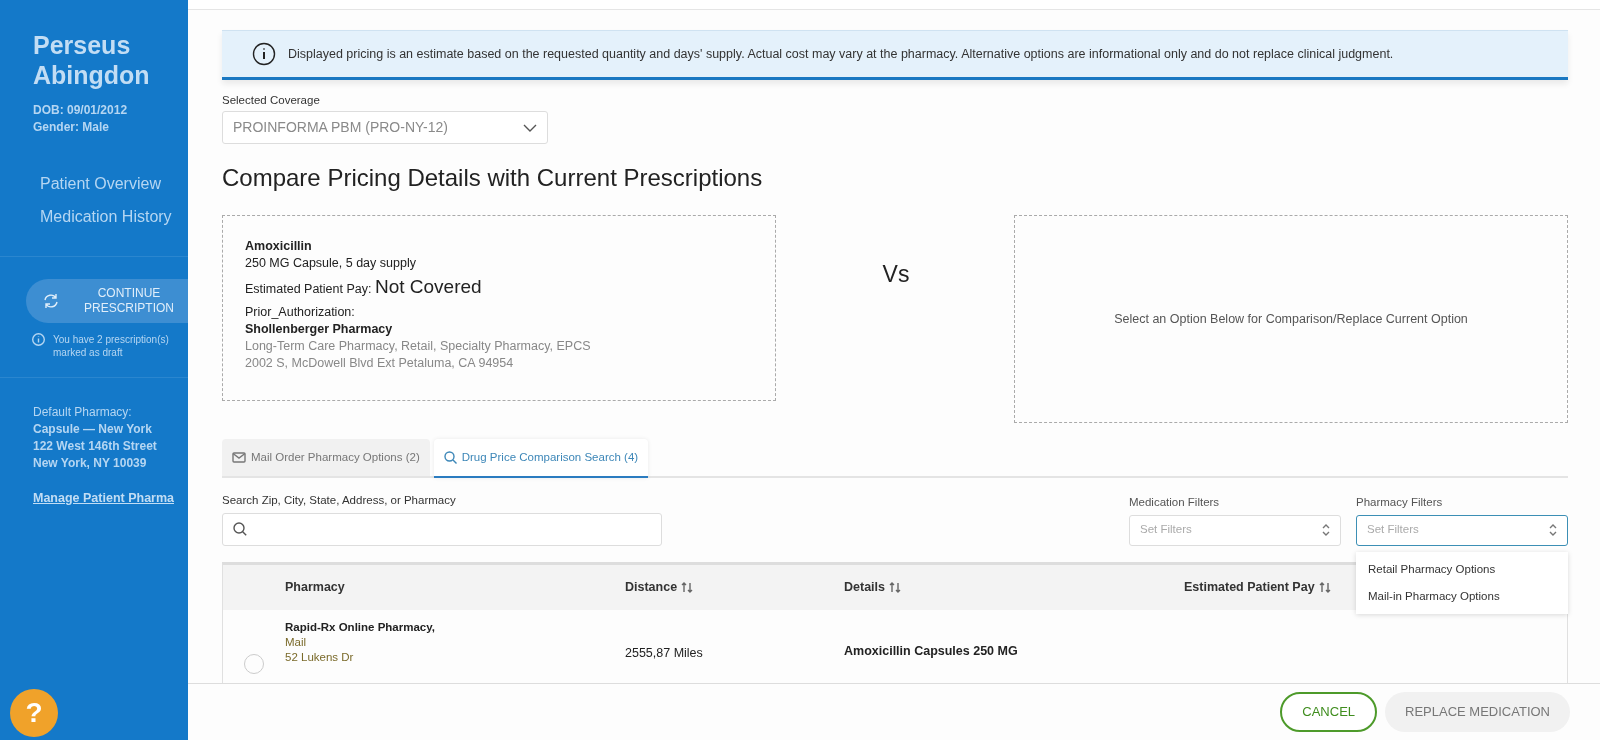  I want to click on chevron-down-icon, so click(530, 127).